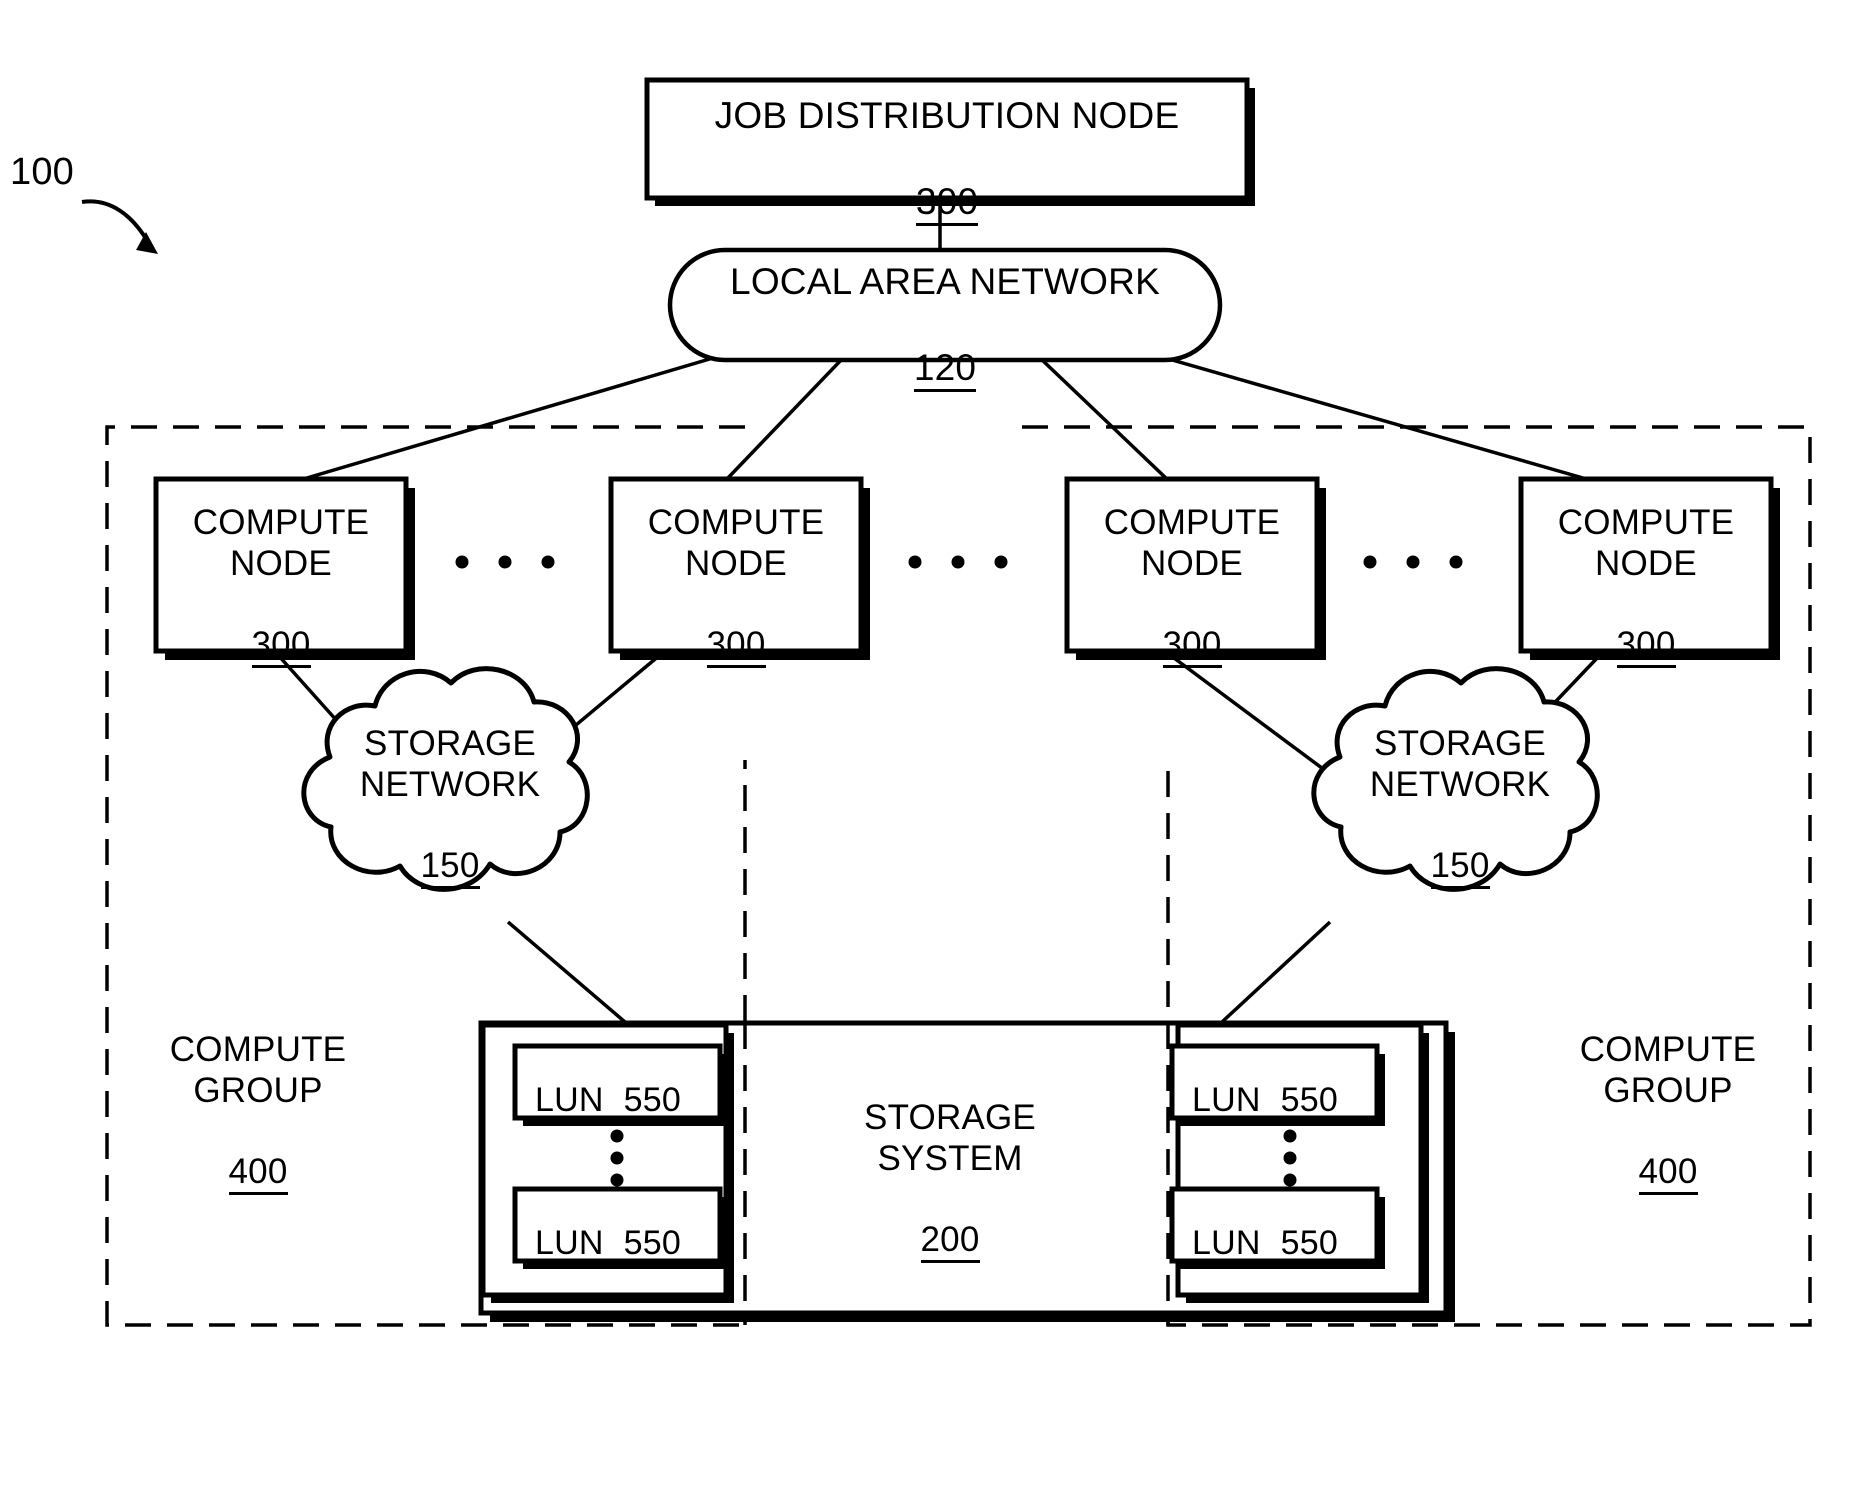  Describe the element at coordinates (1265, 1225) in the screenshot. I see `lun-label-right-bottom: LUN 550` at that location.